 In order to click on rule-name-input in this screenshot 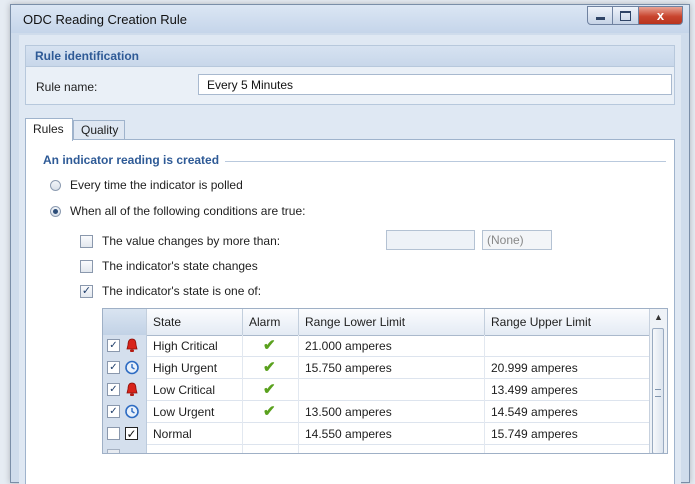, I will do `click(435, 84)`.